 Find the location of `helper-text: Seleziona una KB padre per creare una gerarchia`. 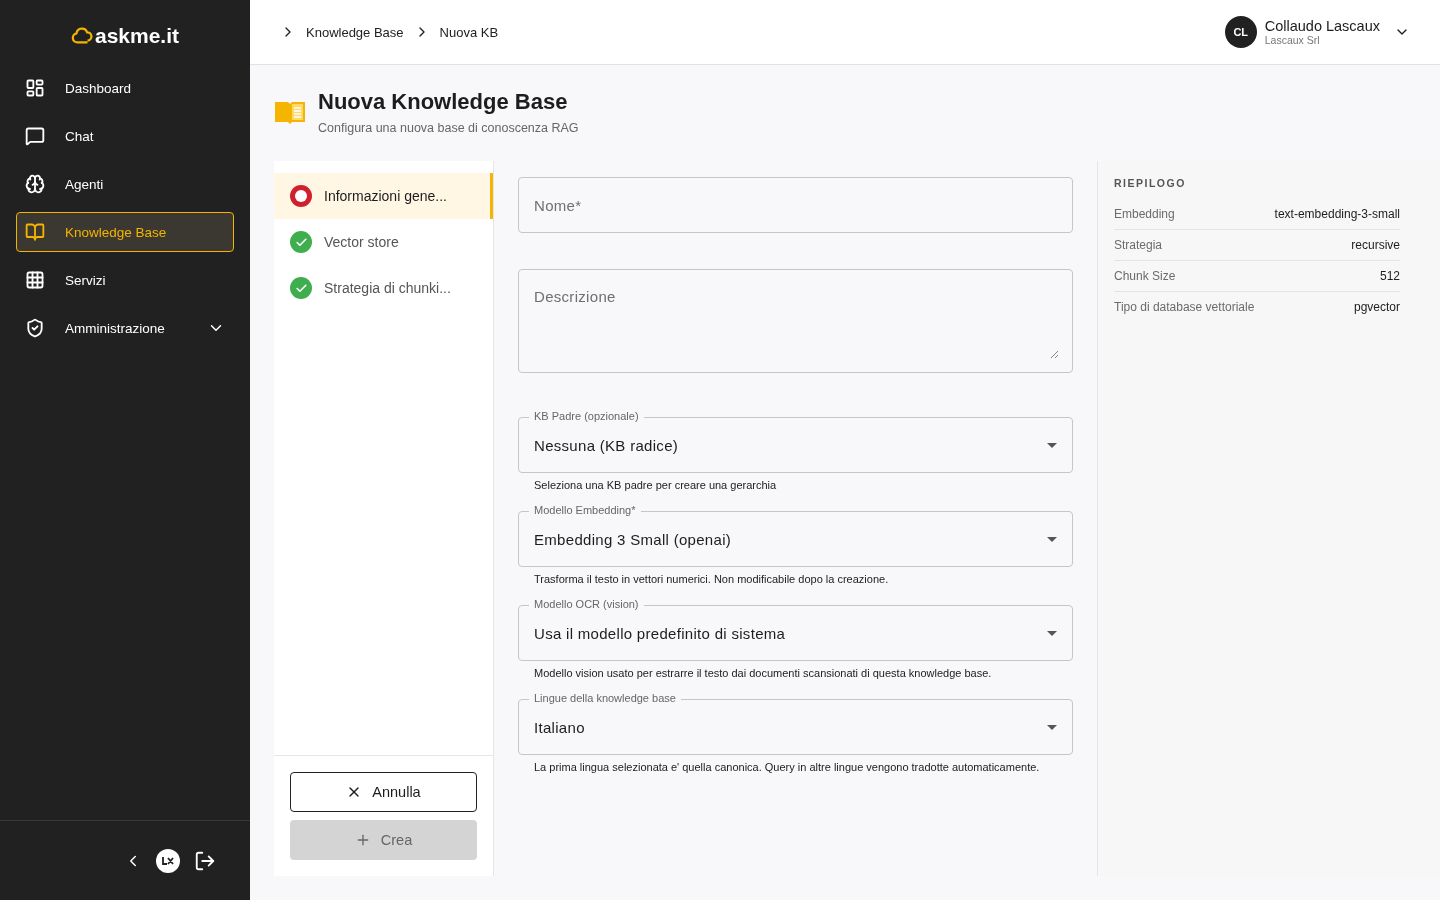

helper-text: Seleziona una KB padre per creare una gerarchia is located at coordinates (655, 485).